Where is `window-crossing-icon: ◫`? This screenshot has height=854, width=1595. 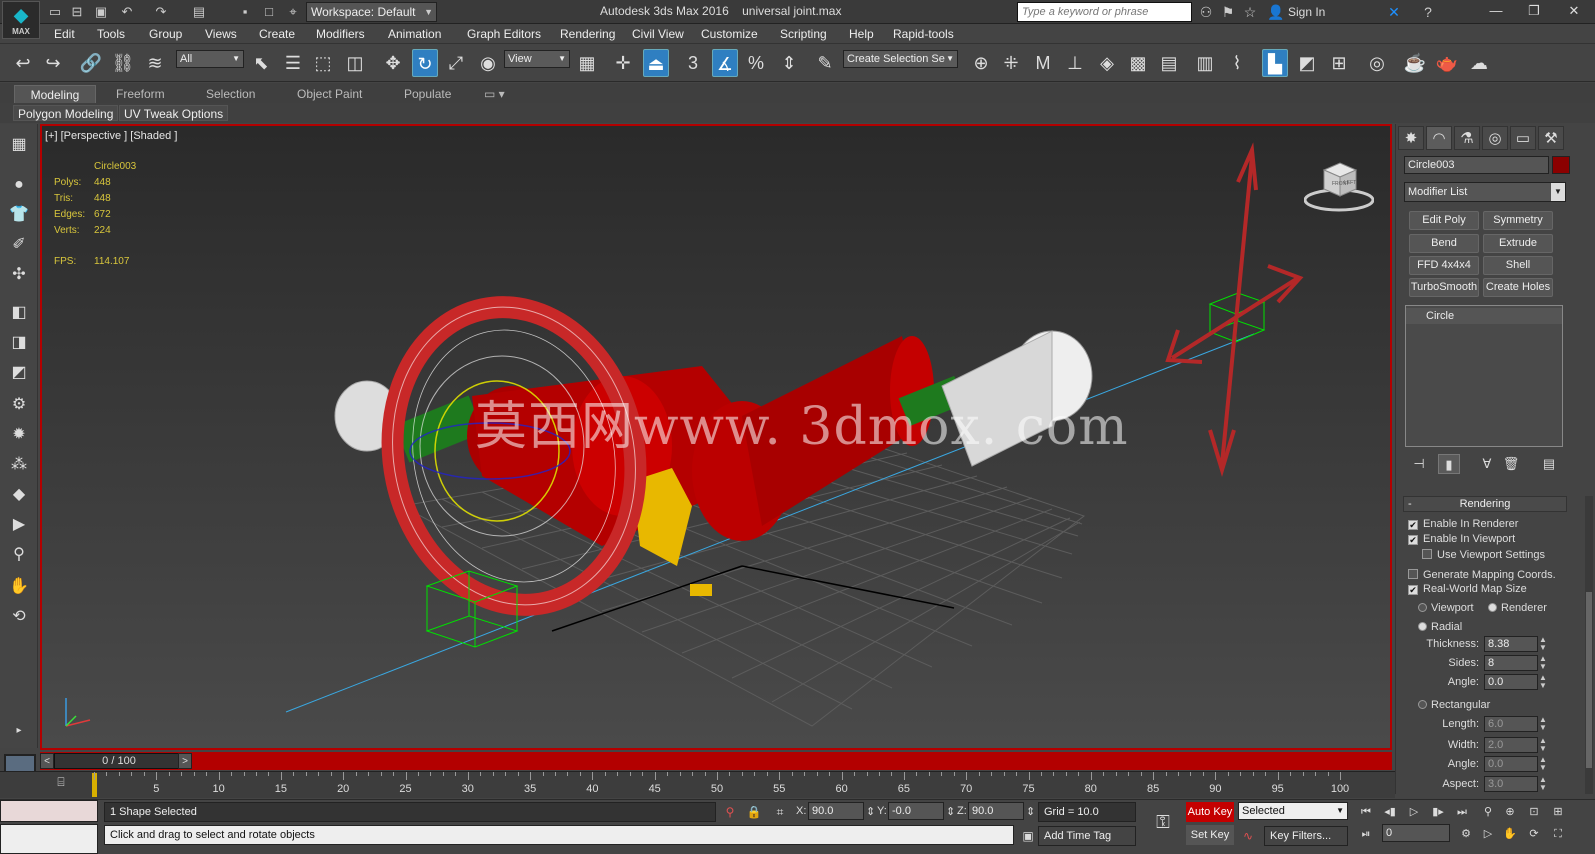
window-crossing-icon: ◫ is located at coordinates (355, 63).